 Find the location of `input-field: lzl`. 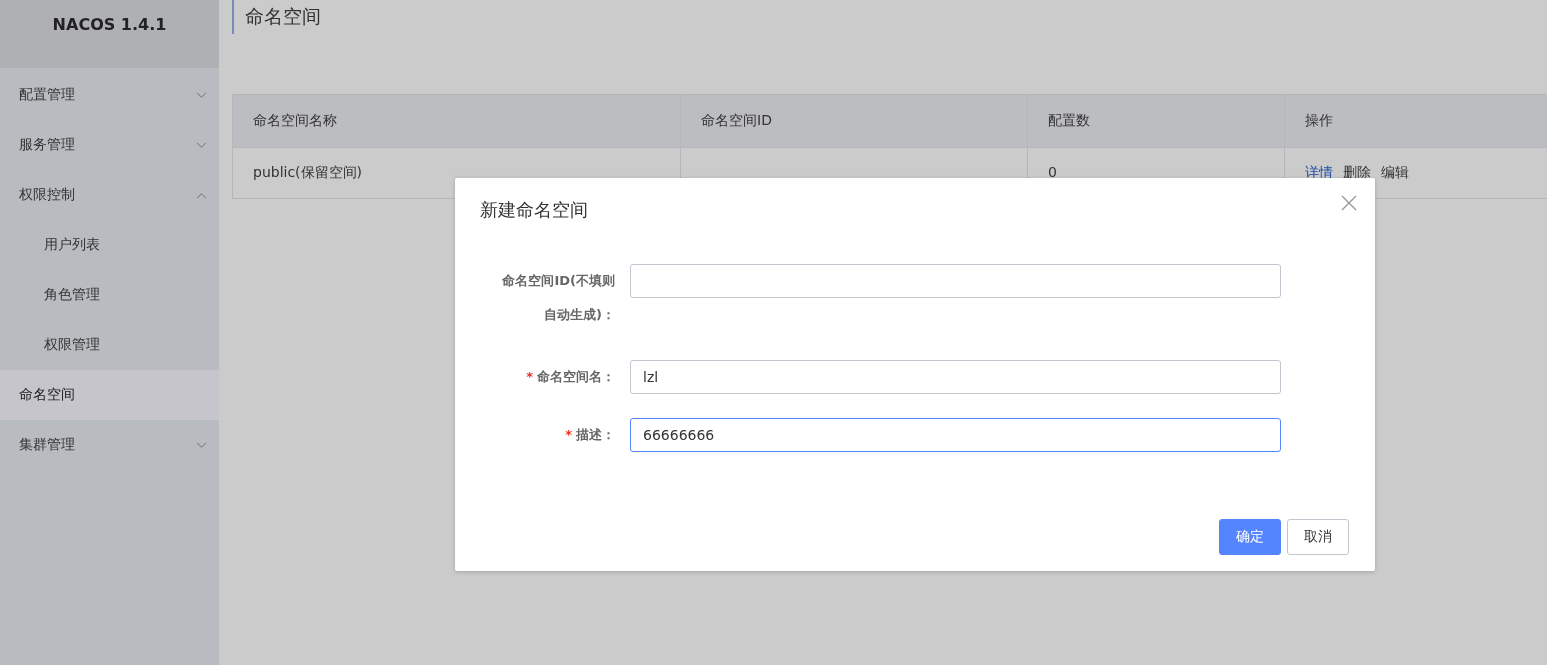

input-field: lzl is located at coordinates (955, 377).